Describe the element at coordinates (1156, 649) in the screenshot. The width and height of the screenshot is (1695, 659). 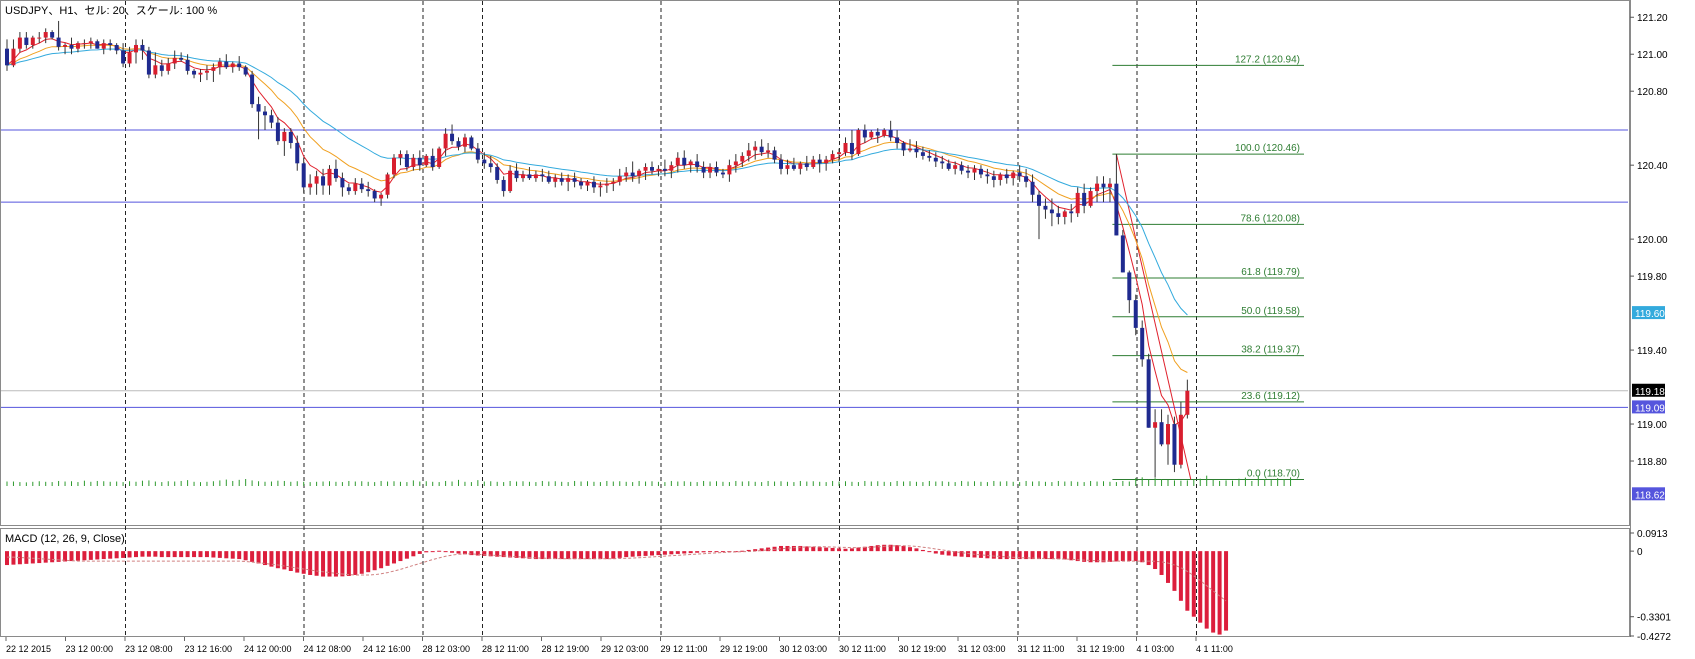
I see `time-label: 4 1 03:00` at that location.